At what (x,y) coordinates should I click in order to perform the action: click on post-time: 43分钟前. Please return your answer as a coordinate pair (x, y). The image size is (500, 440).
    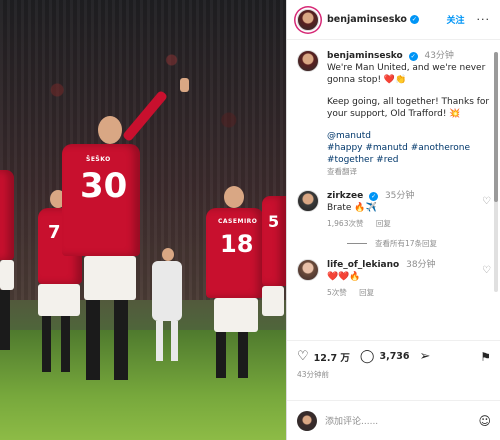
    Looking at the image, I should click on (313, 374).